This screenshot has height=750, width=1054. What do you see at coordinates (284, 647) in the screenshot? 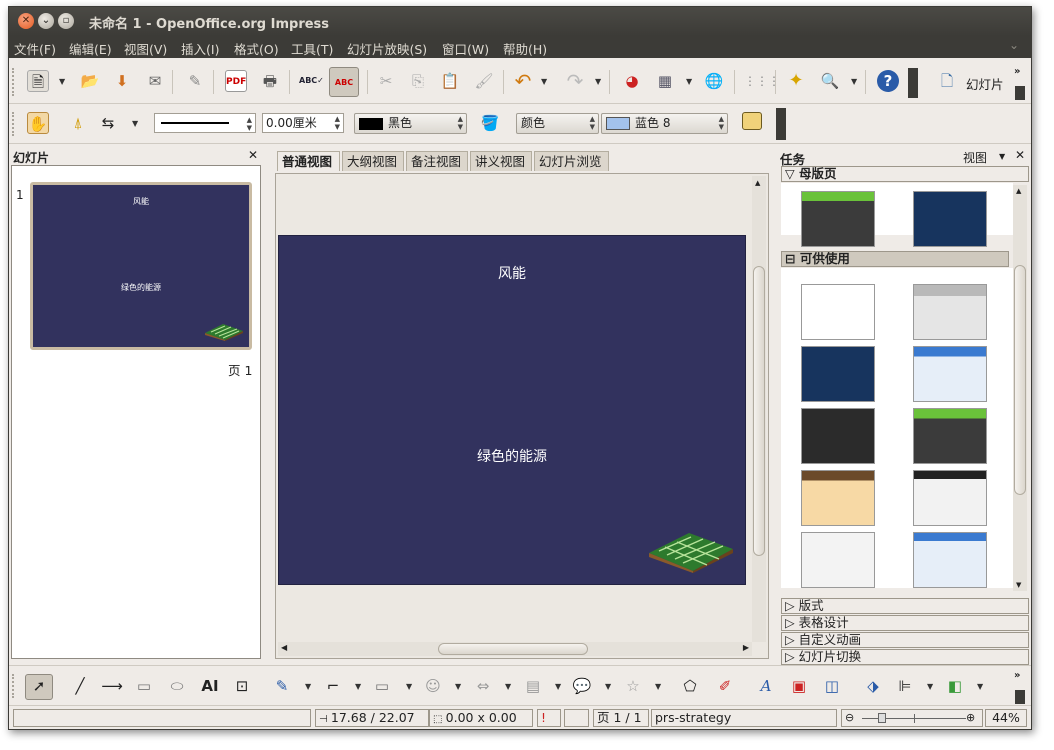
I see `scroll-left-icon: ◀` at bounding box center [284, 647].